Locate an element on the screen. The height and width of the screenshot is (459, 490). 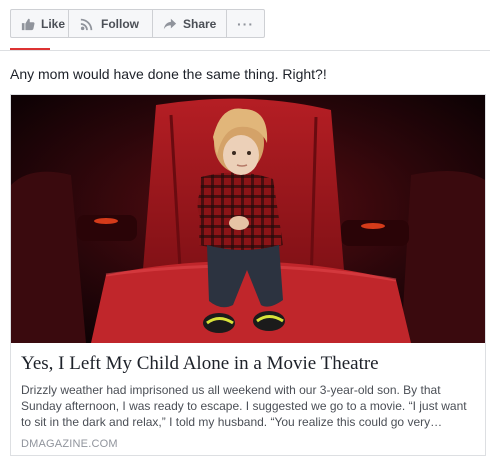
share-button: Share is located at coordinates (190, 23).